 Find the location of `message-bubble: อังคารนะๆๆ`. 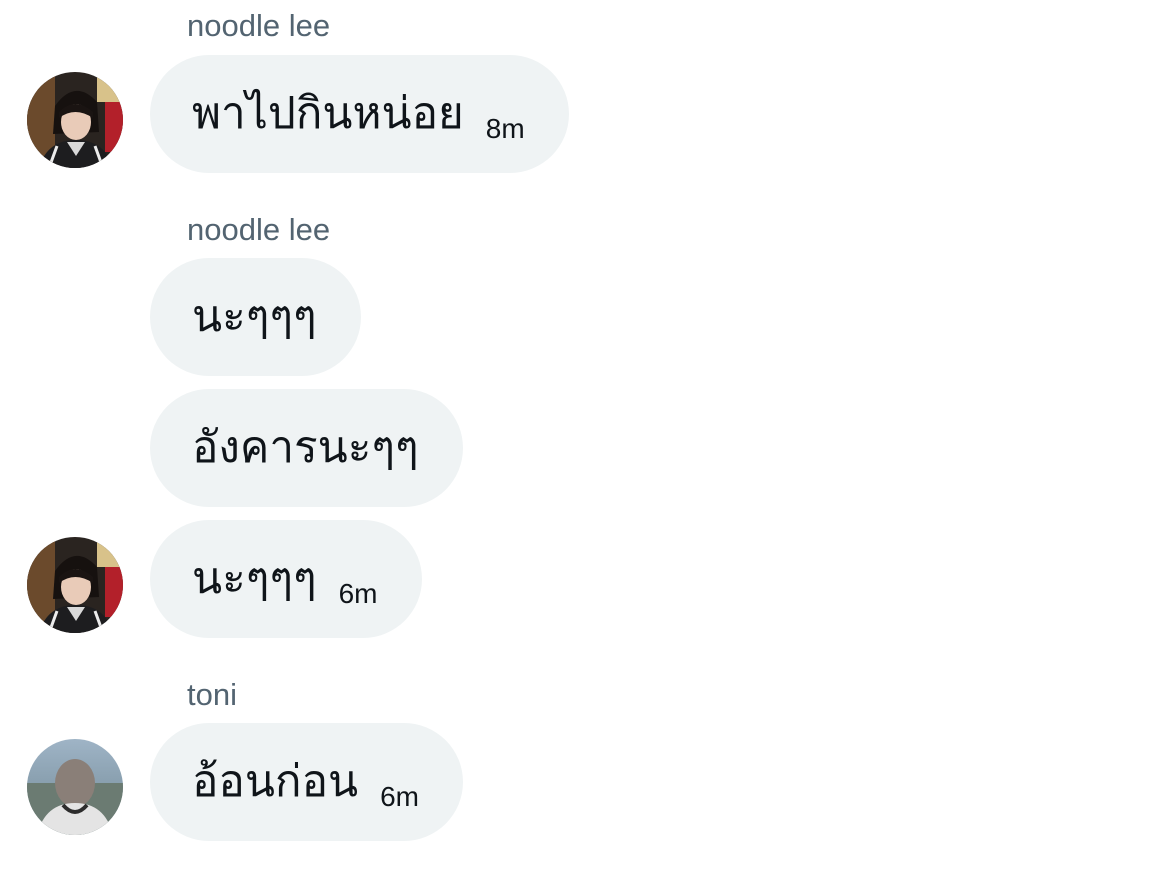

message-bubble: อังคารนะๆๆ is located at coordinates (306, 448).